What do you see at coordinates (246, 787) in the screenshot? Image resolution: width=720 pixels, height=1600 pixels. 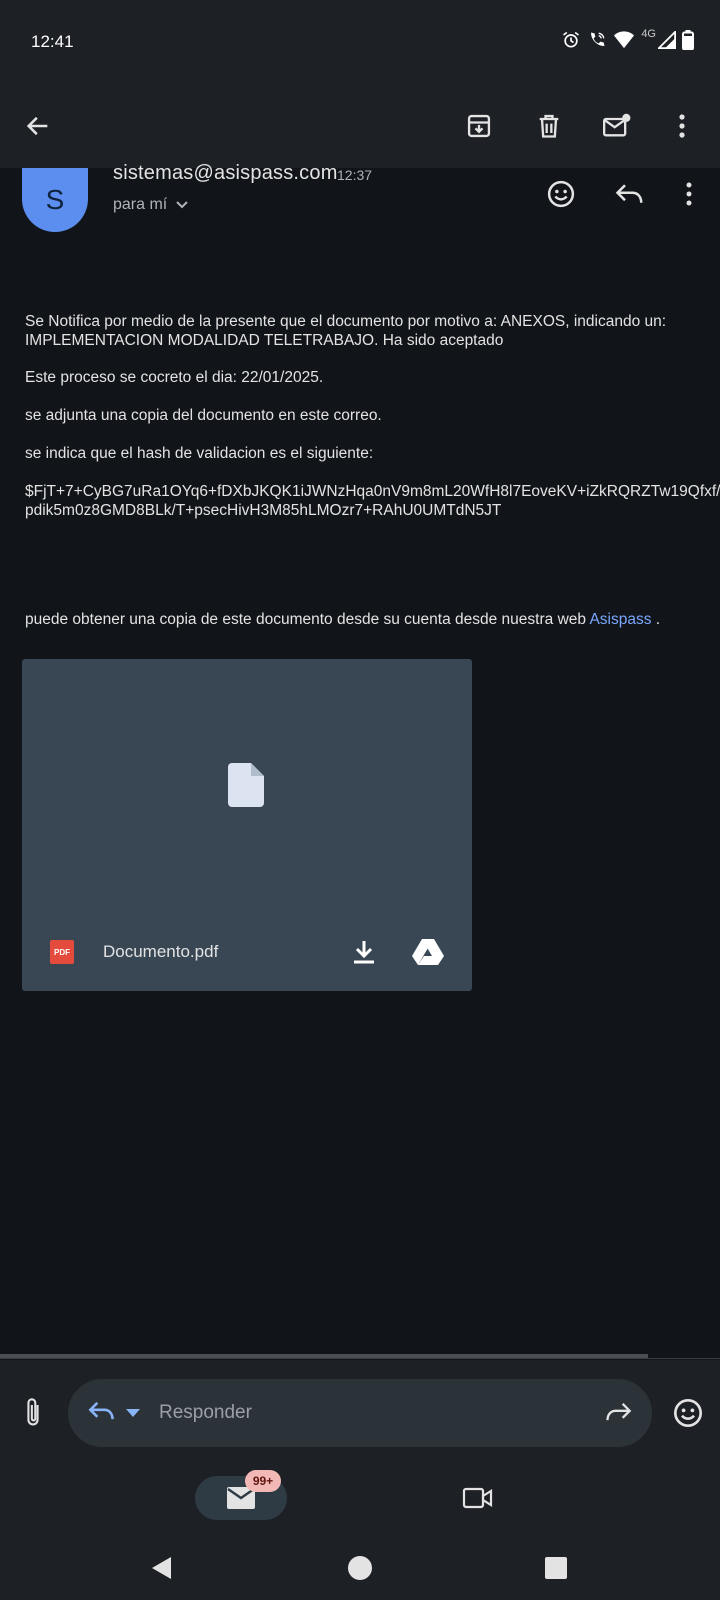 I see `document-icon` at bounding box center [246, 787].